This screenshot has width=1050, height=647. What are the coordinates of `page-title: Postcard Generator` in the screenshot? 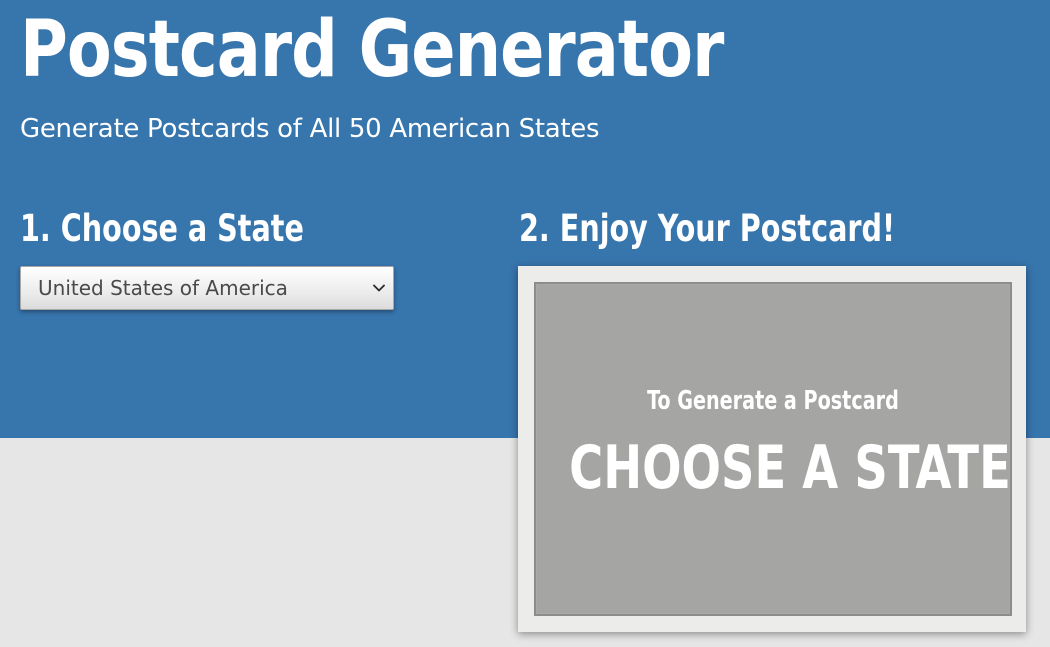 It's located at (372, 50).